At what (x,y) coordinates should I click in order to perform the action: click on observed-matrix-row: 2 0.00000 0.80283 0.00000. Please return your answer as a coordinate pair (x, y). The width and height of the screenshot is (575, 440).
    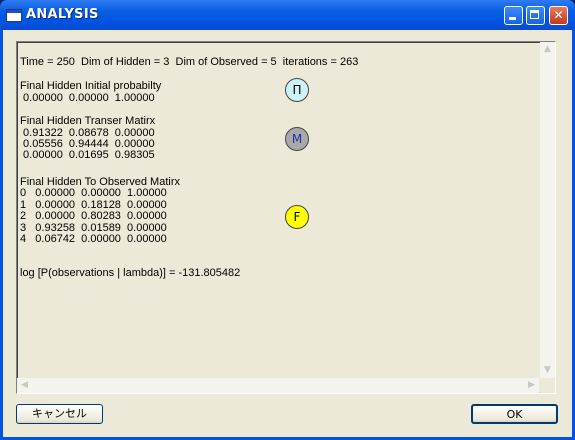
    Looking at the image, I should click on (93, 216).